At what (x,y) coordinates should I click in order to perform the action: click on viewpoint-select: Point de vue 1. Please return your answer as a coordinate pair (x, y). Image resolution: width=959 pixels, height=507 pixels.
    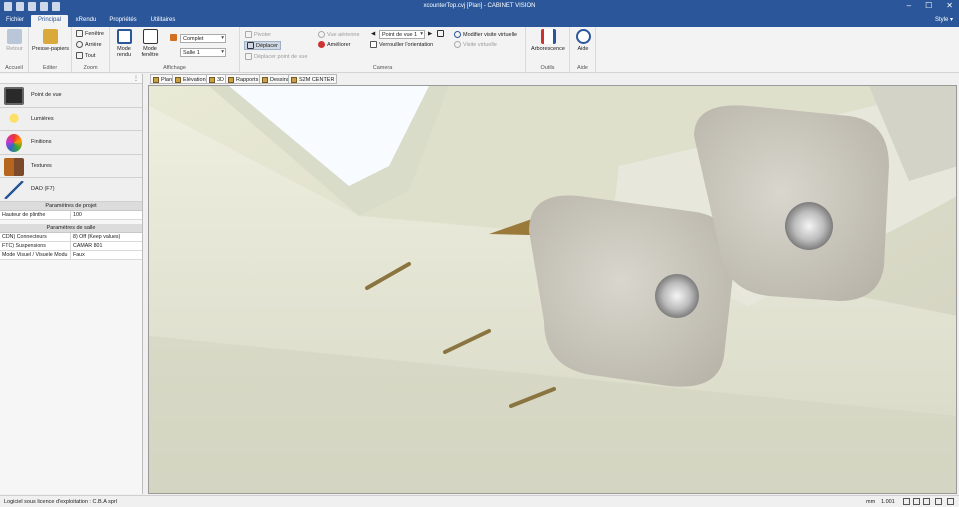
    Looking at the image, I should click on (402, 34).